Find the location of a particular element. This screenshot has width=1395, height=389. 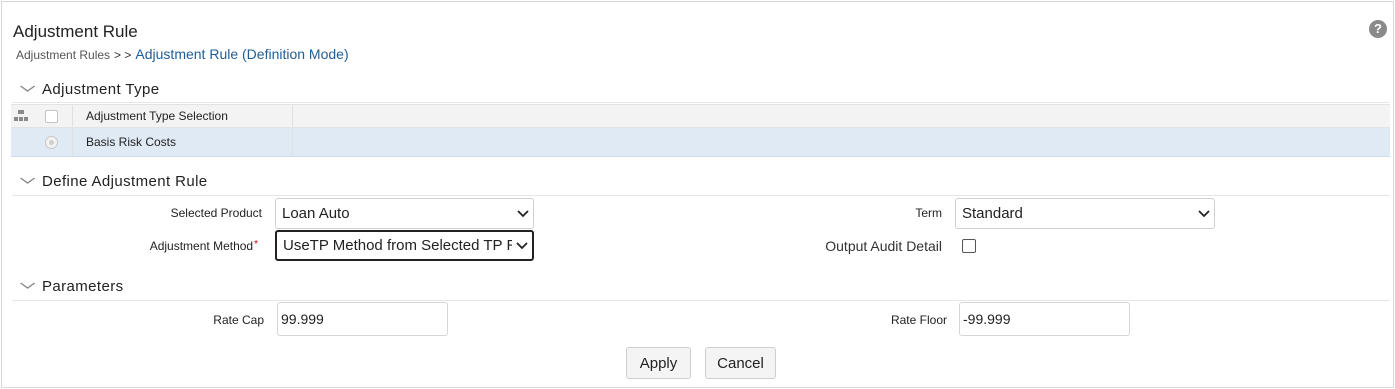

adjustment-method-label-text: Adjustment Method is located at coordinates (201, 246).